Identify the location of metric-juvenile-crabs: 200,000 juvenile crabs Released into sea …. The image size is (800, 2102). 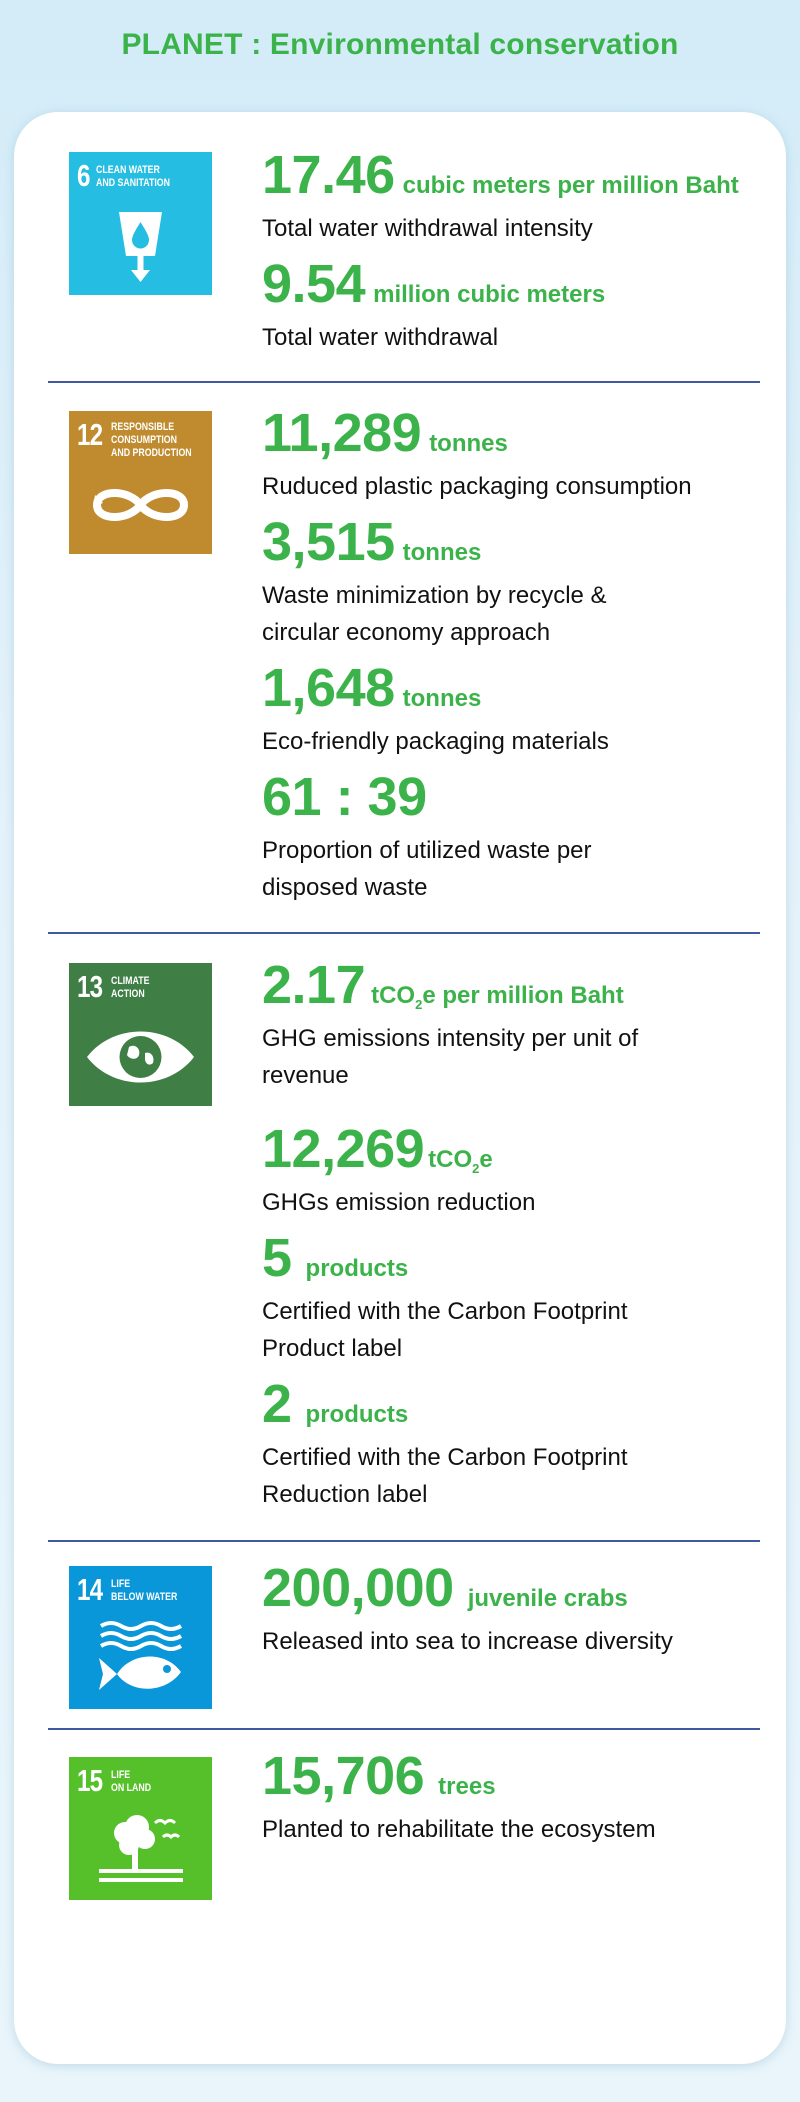
(512, 1608).